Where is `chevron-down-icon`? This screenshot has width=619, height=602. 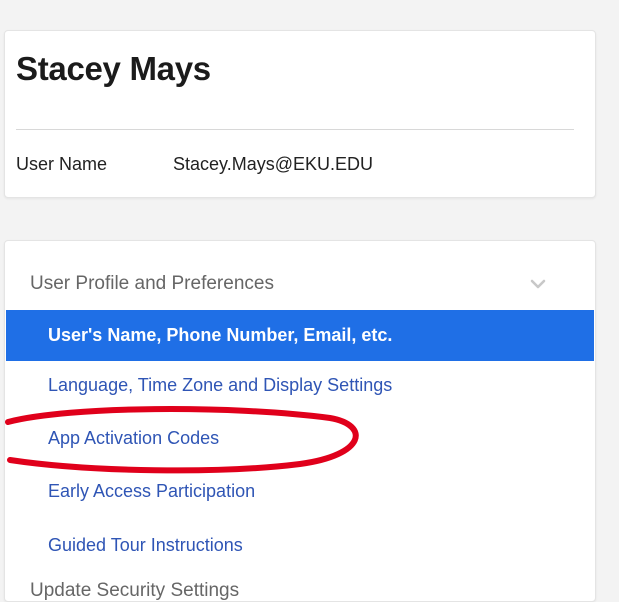 chevron-down-icon is located at coordinates (538, 284).